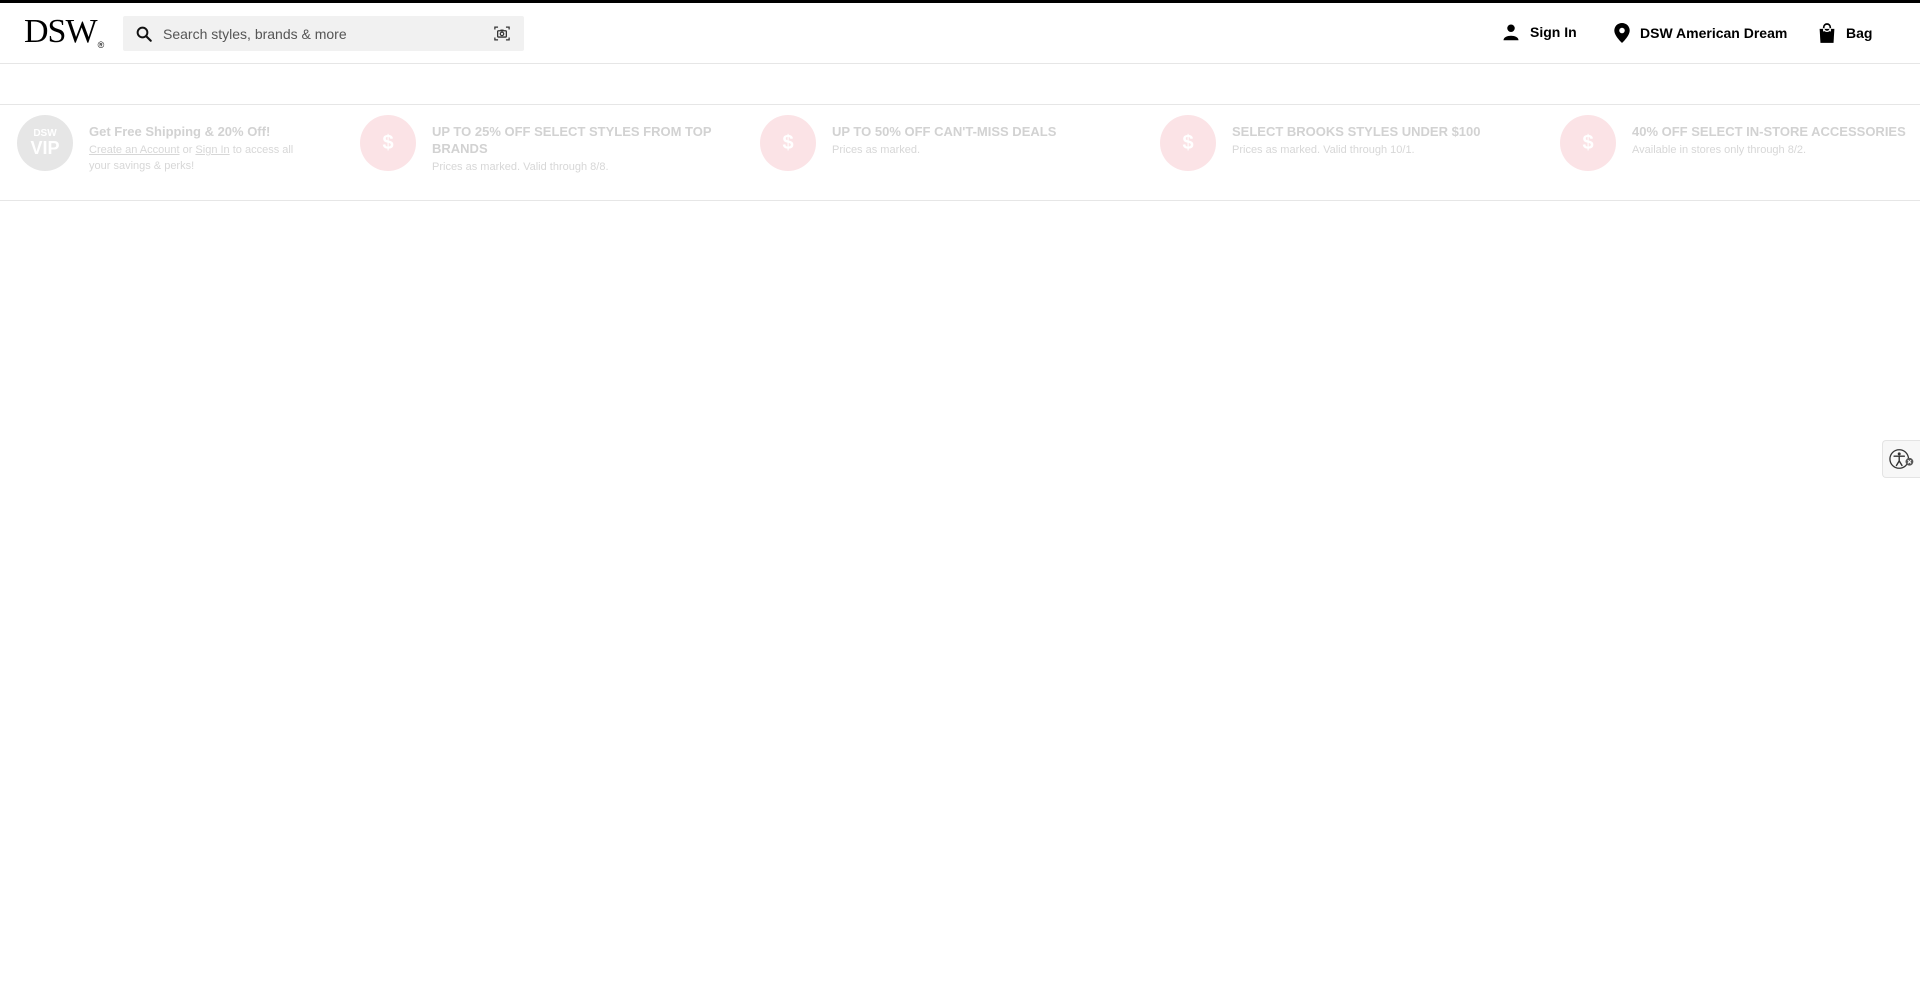  Describe the element at coordinates (1323, 150) in the screenshot. I see `promo-subtext: Prices as marked. Valid through 10/1.` at that location.